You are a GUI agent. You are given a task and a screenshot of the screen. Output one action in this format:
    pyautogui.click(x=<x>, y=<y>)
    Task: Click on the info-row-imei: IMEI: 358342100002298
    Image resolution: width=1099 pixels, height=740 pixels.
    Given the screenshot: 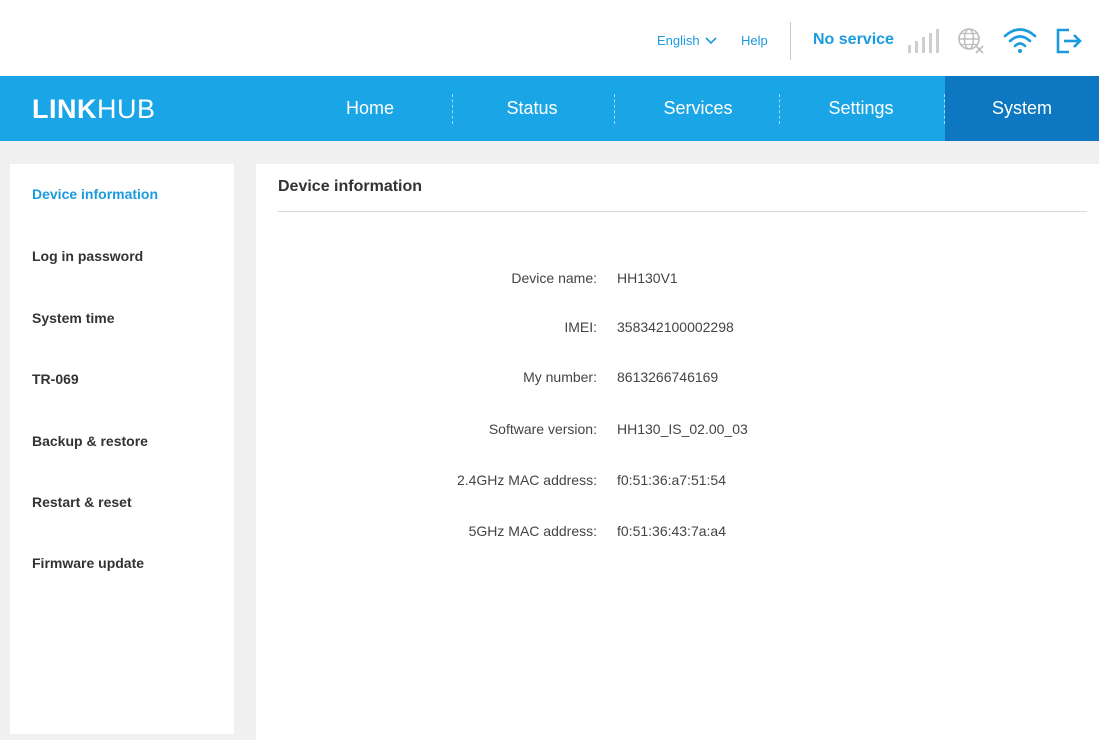 What is the action you would take?
    pyautogui.click(x=677, y=329)
    